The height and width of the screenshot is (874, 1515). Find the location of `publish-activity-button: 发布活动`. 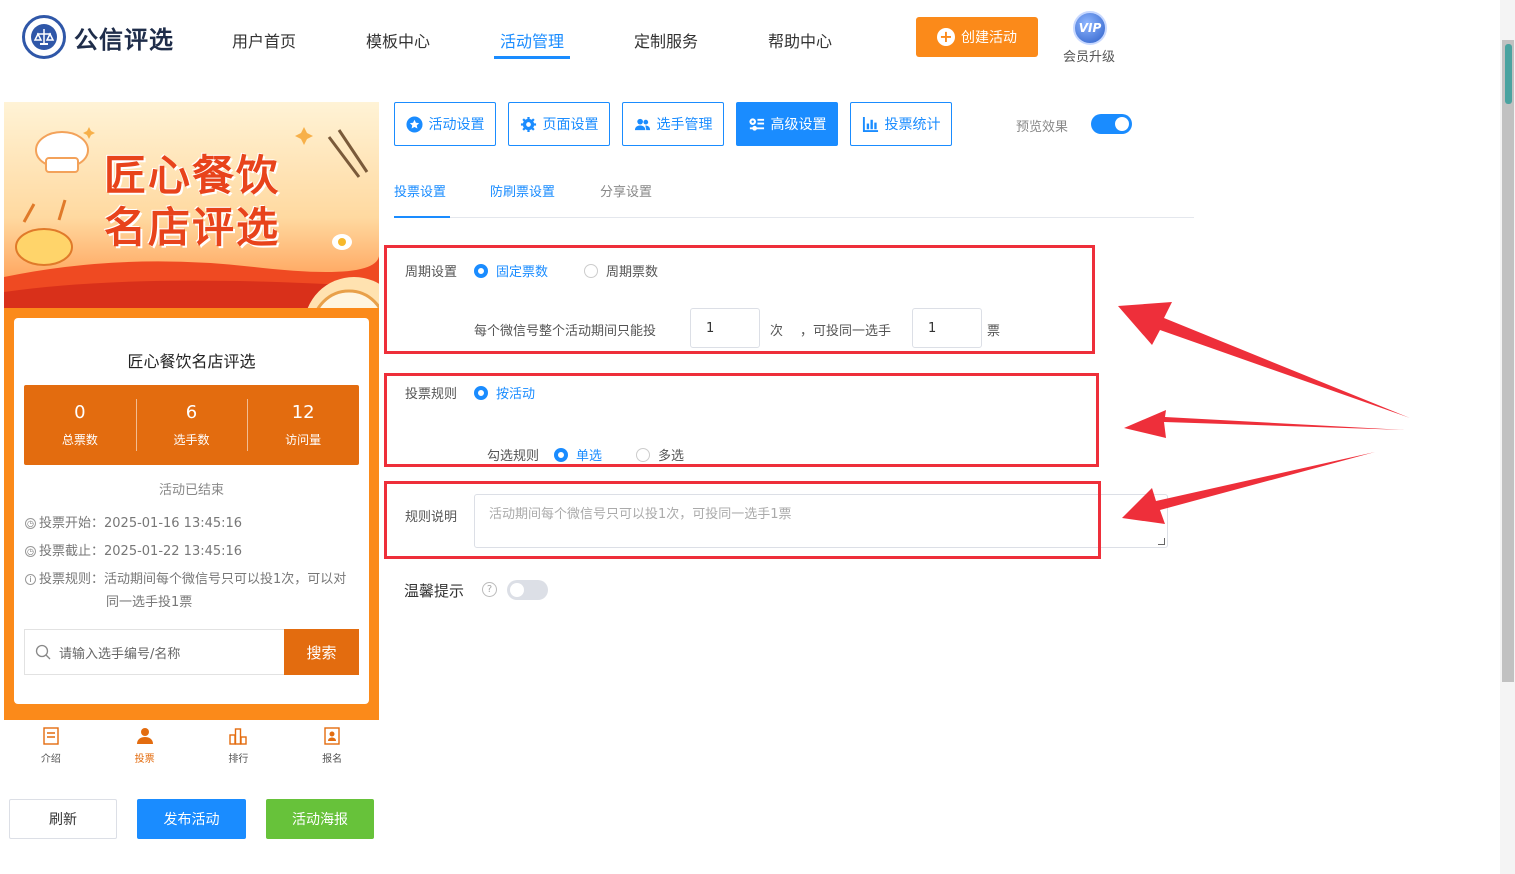

publish-activity-button: 发布活动 is located at coordinates (191, 819).